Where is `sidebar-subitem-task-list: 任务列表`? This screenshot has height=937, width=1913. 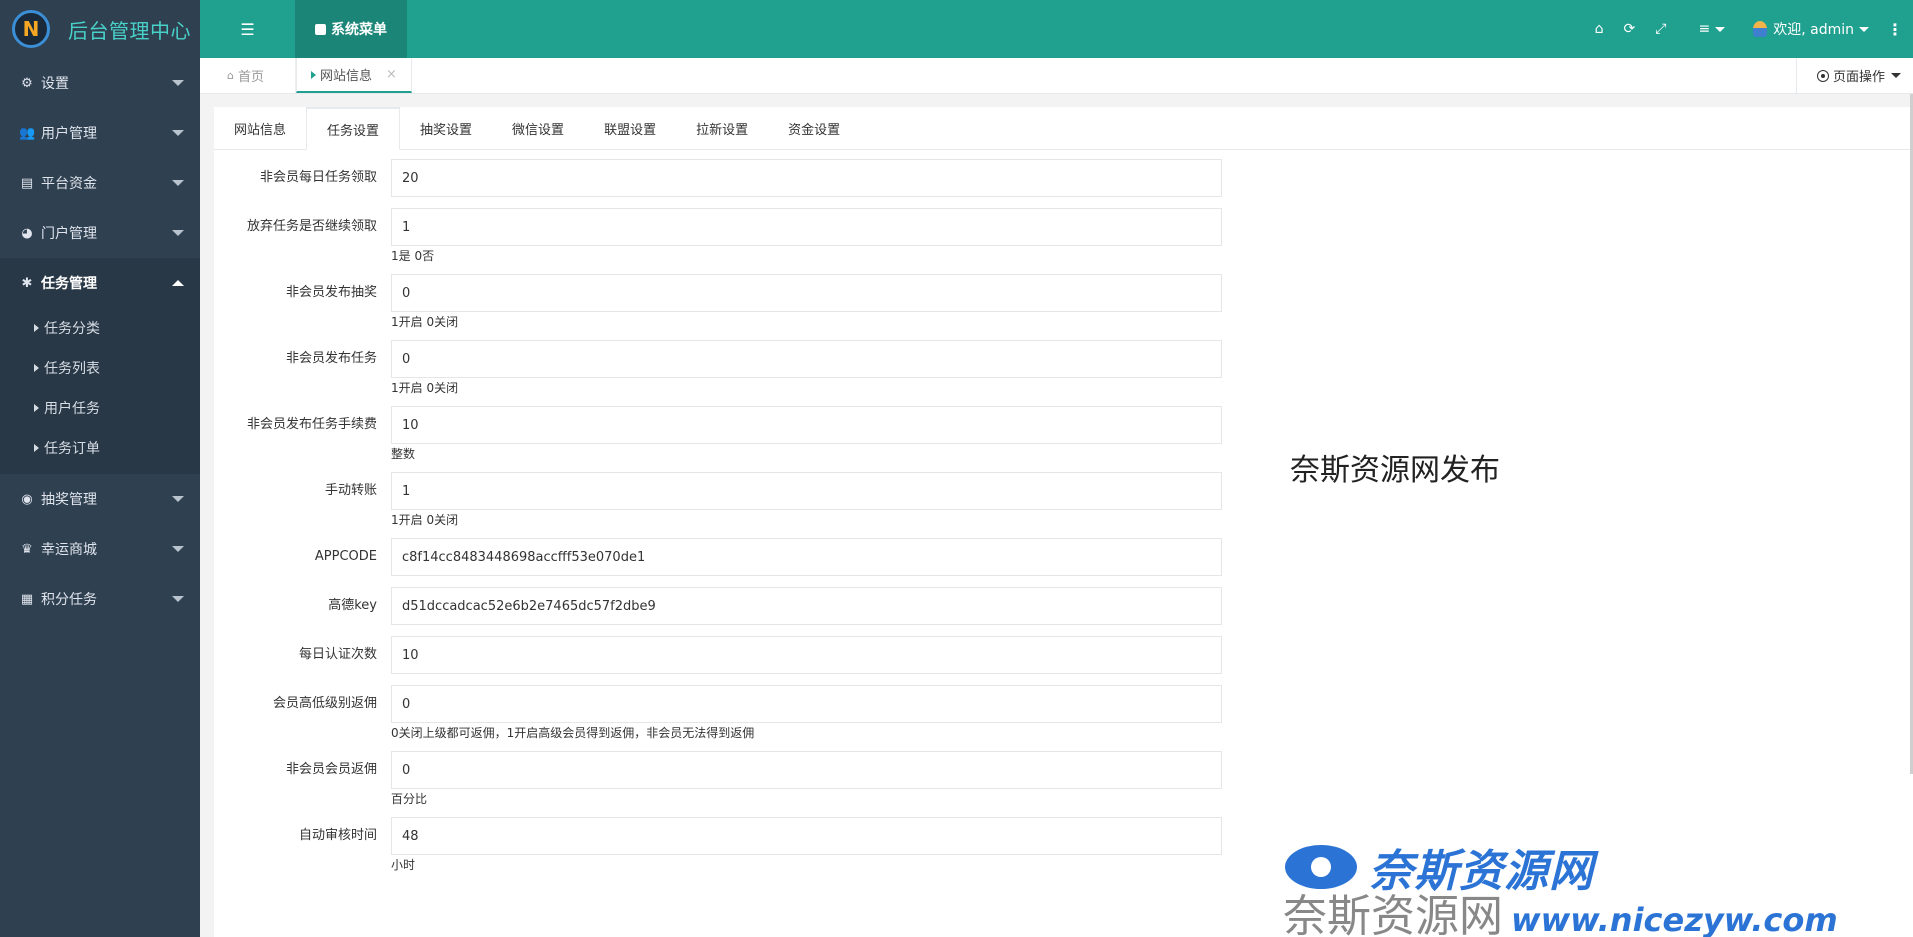 sidebar-subitem-task-list: 任务列表 is located at coordinates (100, 368).